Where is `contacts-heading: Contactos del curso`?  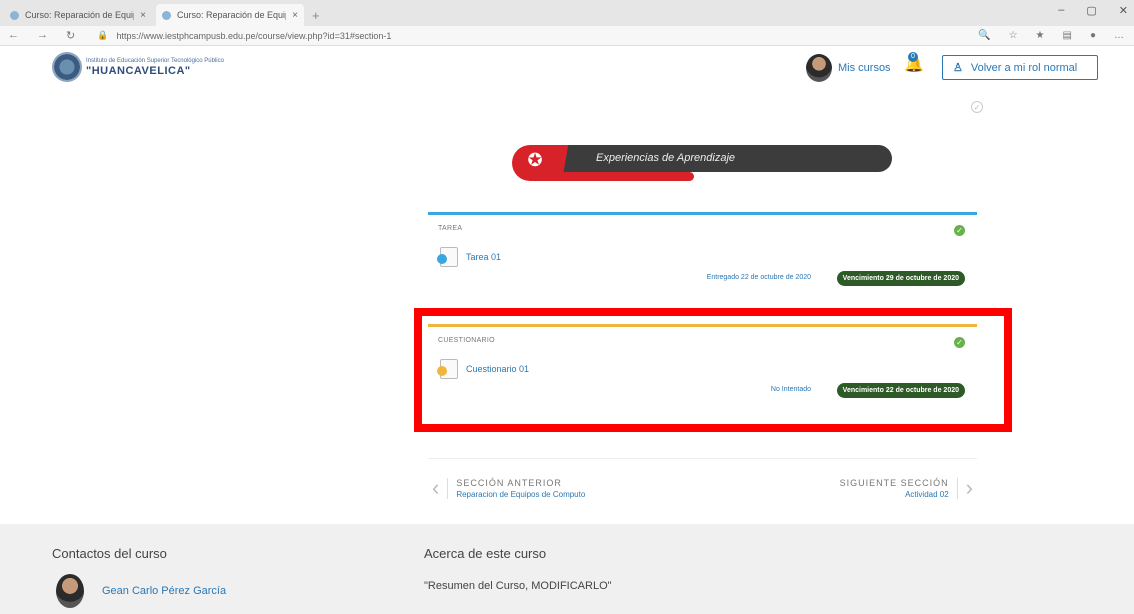
contacts-heading: Contactos del curso is located at coordinates (109, 553).